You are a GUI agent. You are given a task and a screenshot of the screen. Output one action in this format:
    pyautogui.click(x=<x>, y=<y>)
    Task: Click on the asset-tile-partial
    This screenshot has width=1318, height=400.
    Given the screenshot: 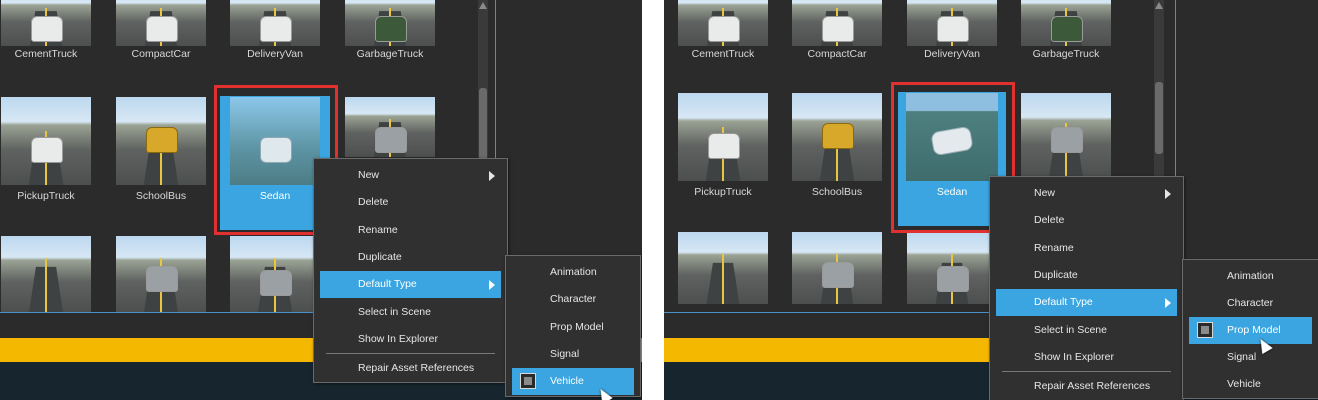 What is the action you would take?
    pyautogui.click(x=1066, y=139)
    